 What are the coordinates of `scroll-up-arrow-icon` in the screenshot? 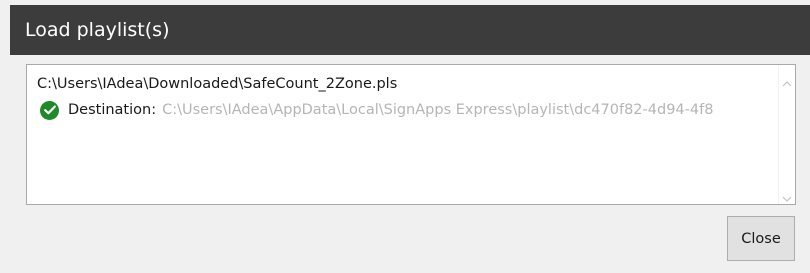 It's located at (787, 80).